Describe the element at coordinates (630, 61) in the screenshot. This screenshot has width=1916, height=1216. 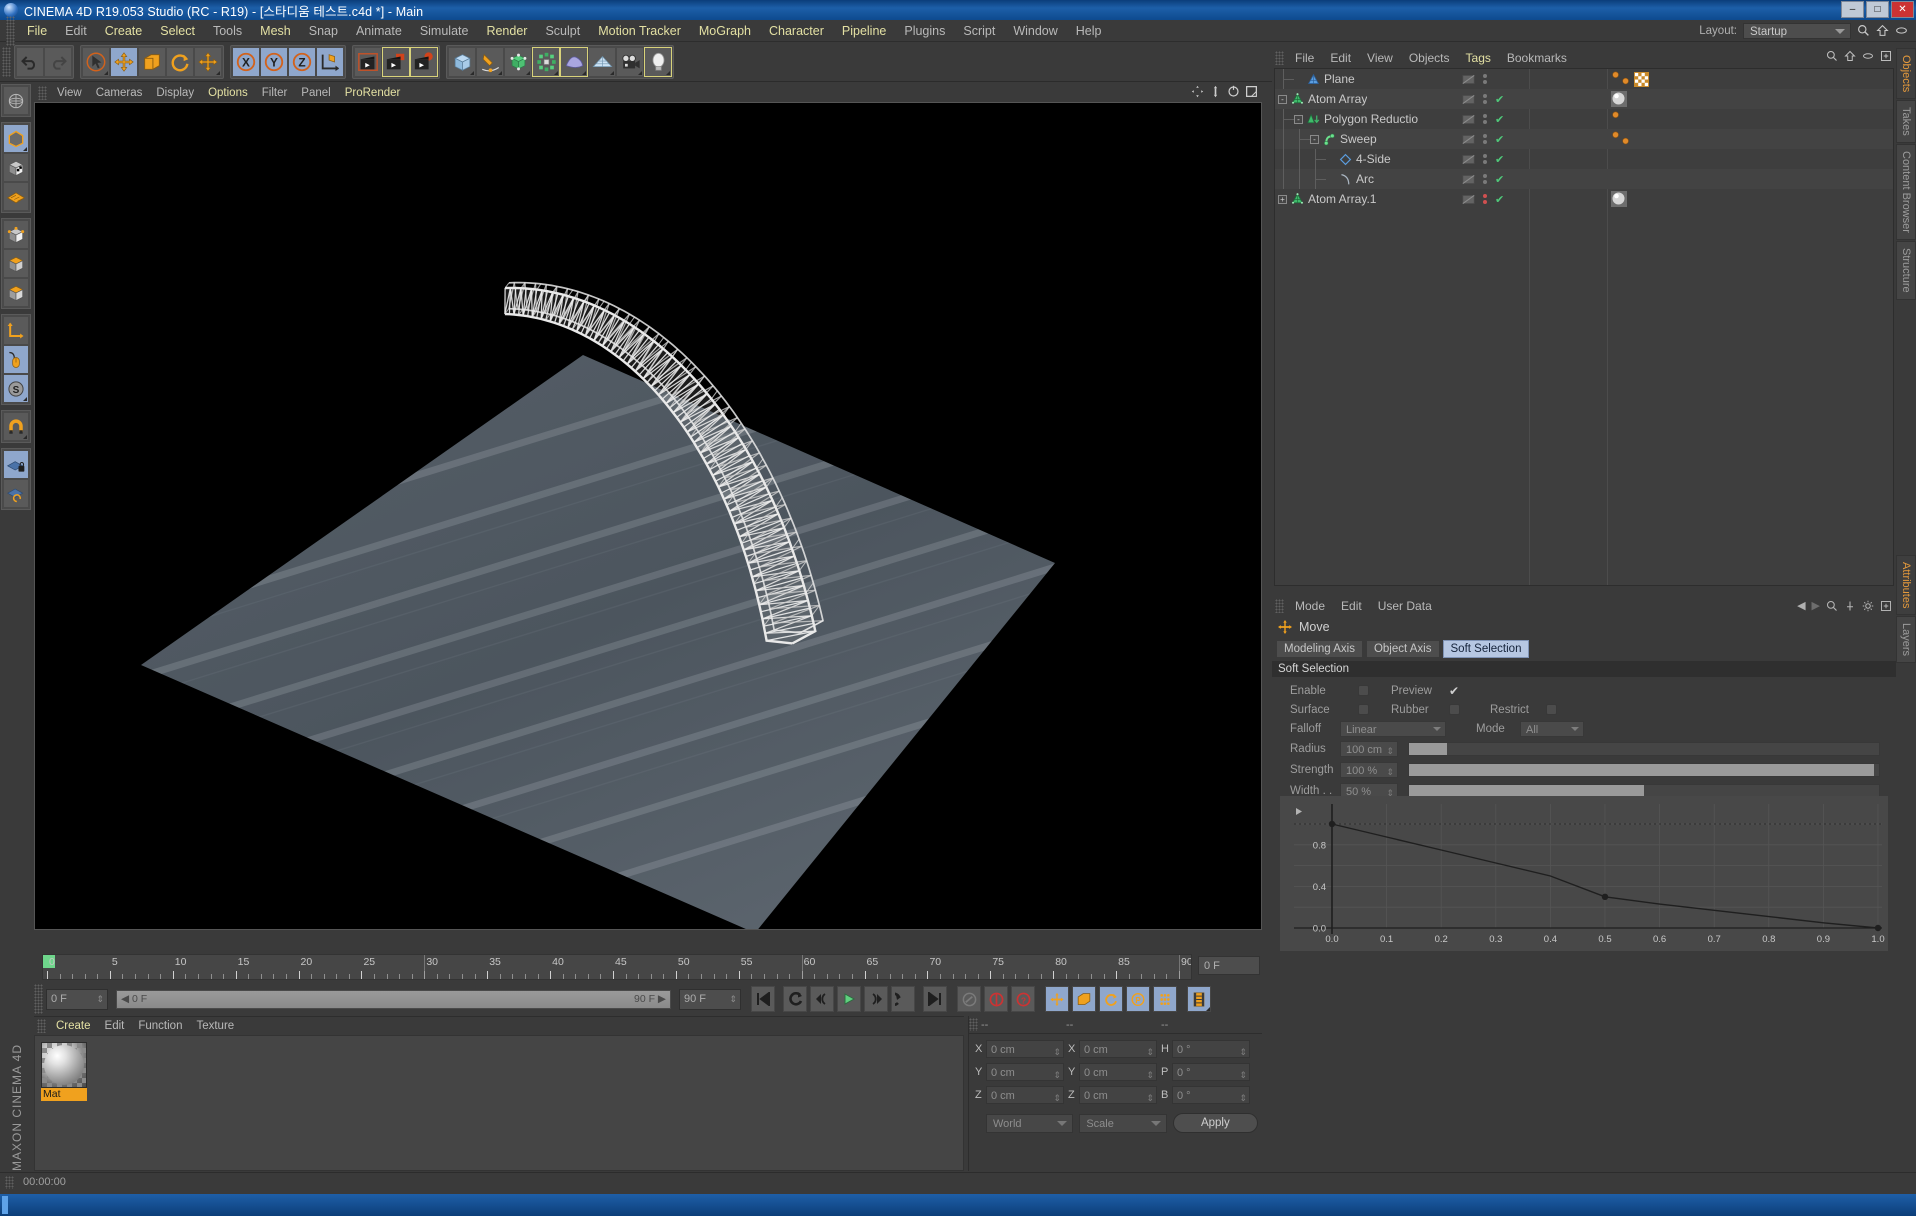
I see `camera-button` at that location.